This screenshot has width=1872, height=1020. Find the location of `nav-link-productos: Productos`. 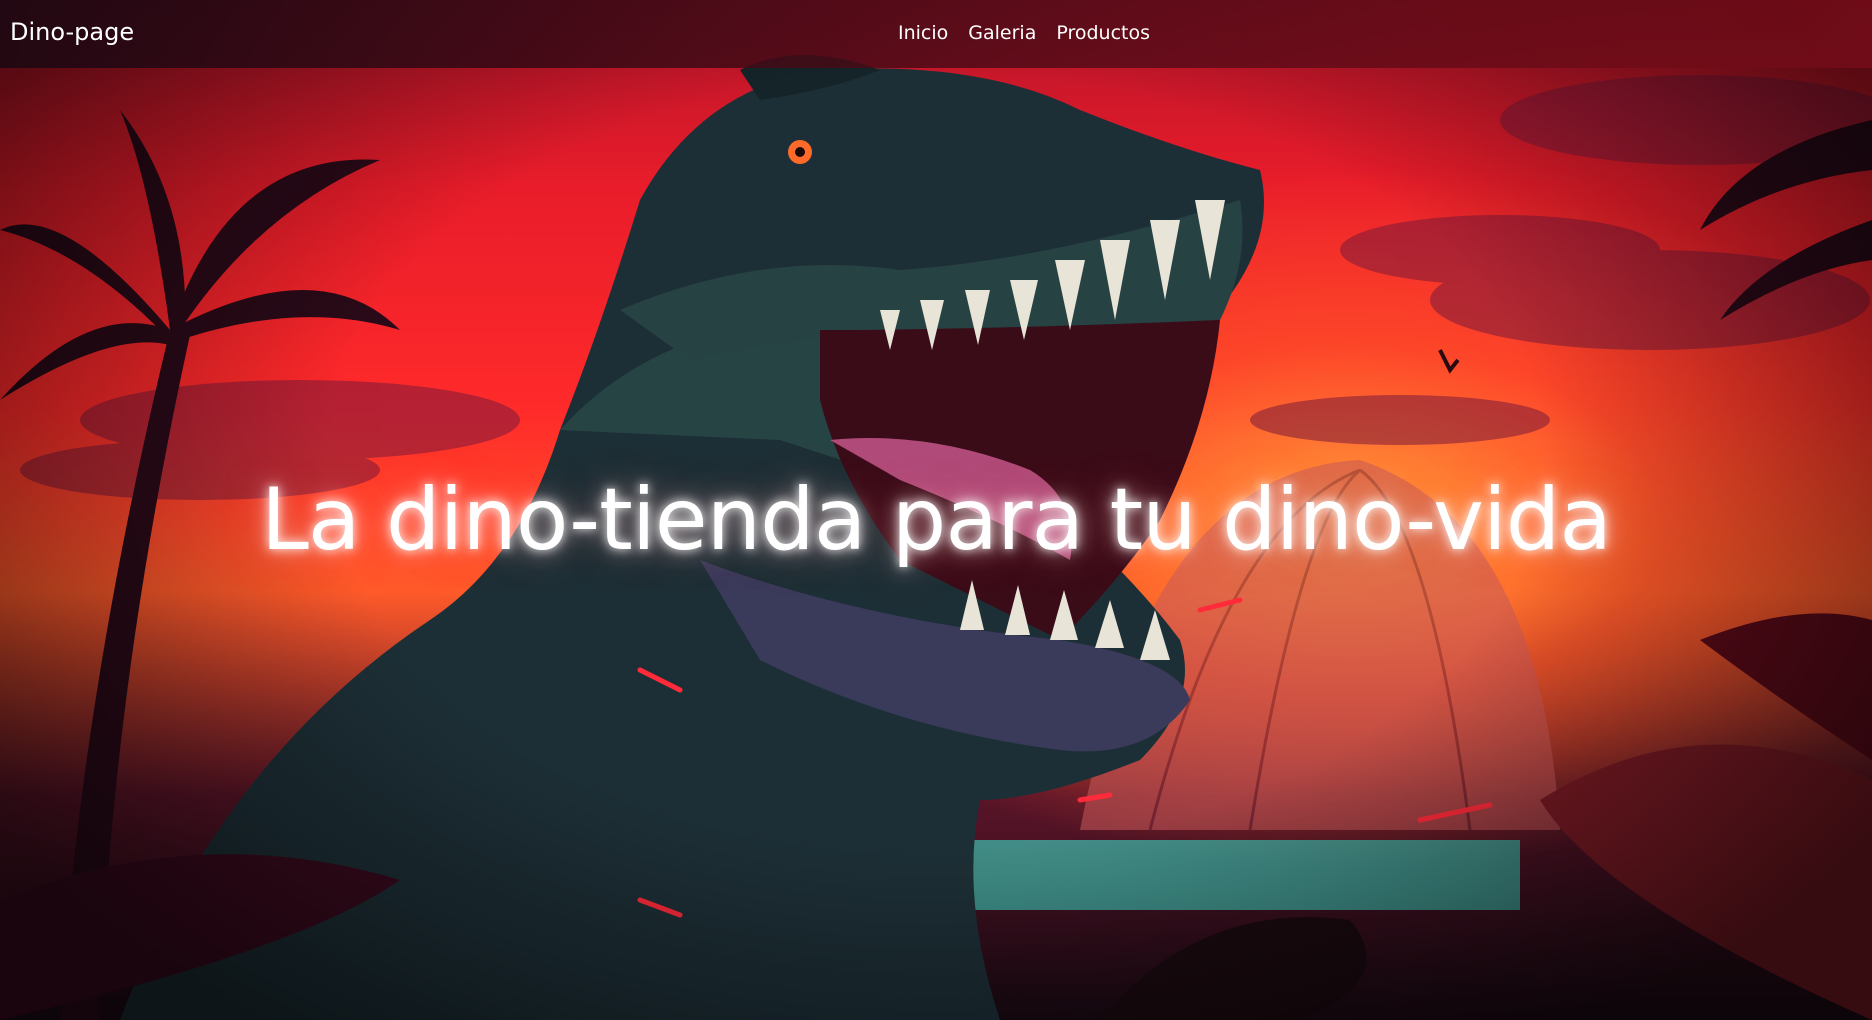

nav-link-productos: Productos is located at coordinates (1103, 33).